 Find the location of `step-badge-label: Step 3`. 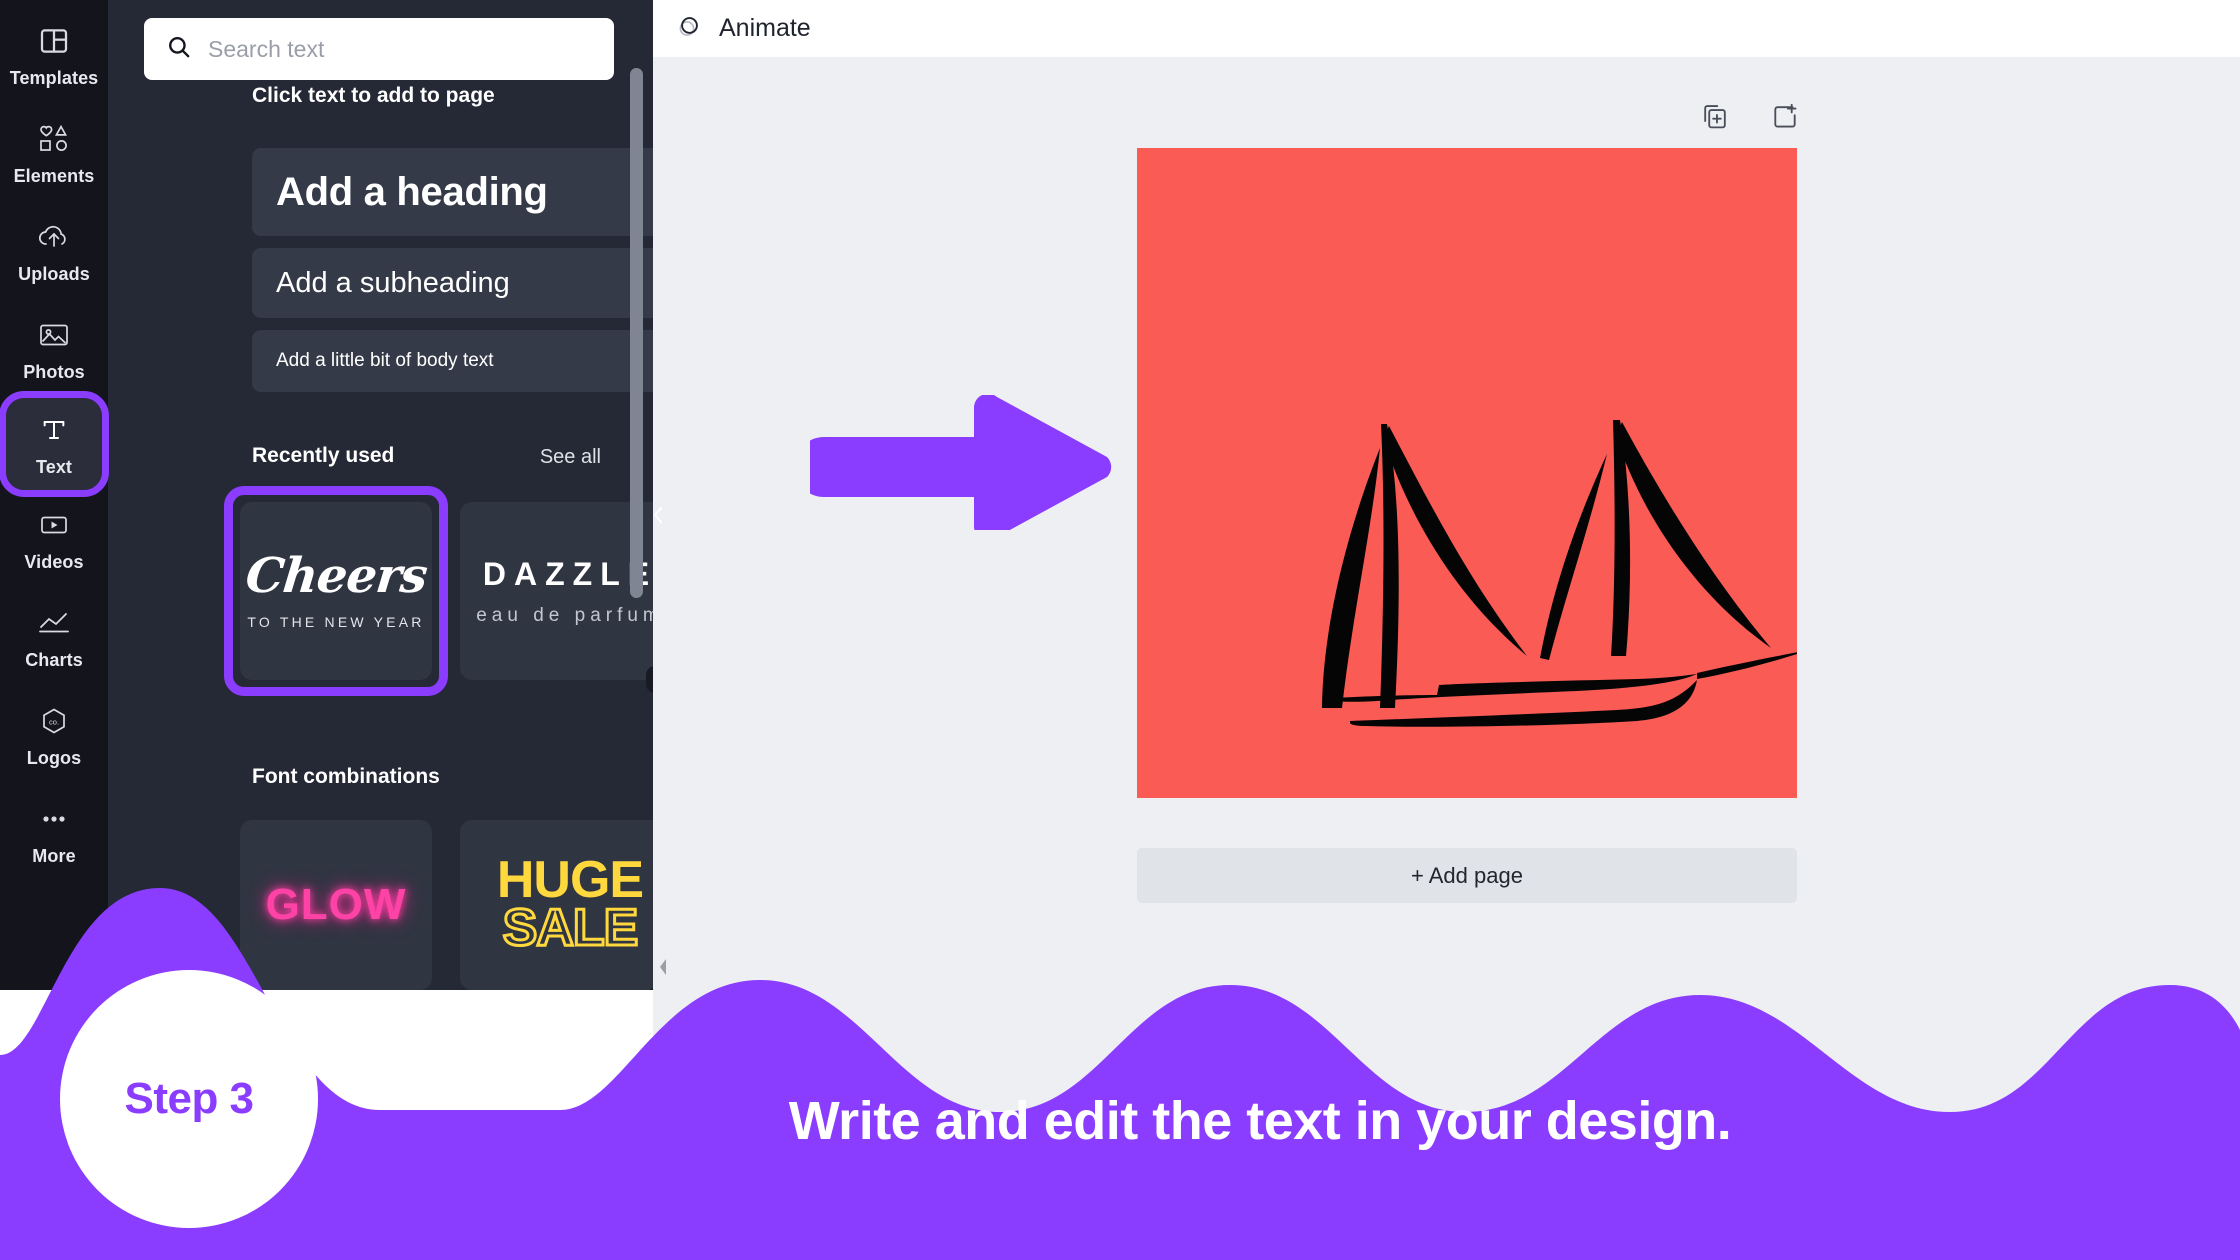

step-badge-label: Step 3 is located at coordinates (189, 1098).